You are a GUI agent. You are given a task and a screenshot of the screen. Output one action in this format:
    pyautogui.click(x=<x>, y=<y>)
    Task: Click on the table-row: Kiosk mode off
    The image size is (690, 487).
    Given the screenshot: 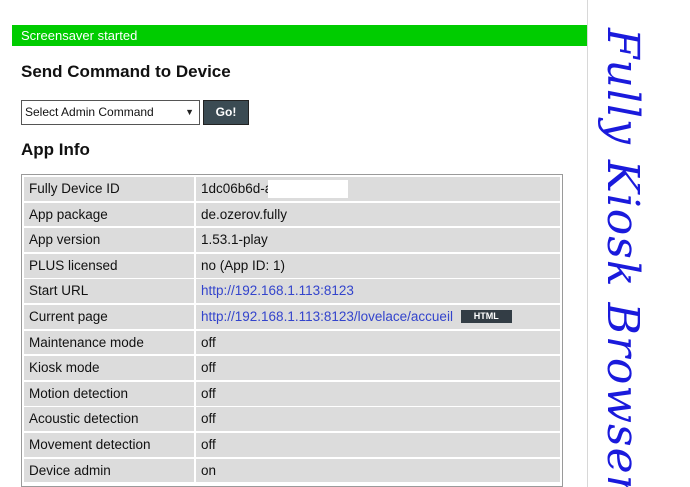 What is the action you would take?
    pyautogui.click(x=292, y=368)
    